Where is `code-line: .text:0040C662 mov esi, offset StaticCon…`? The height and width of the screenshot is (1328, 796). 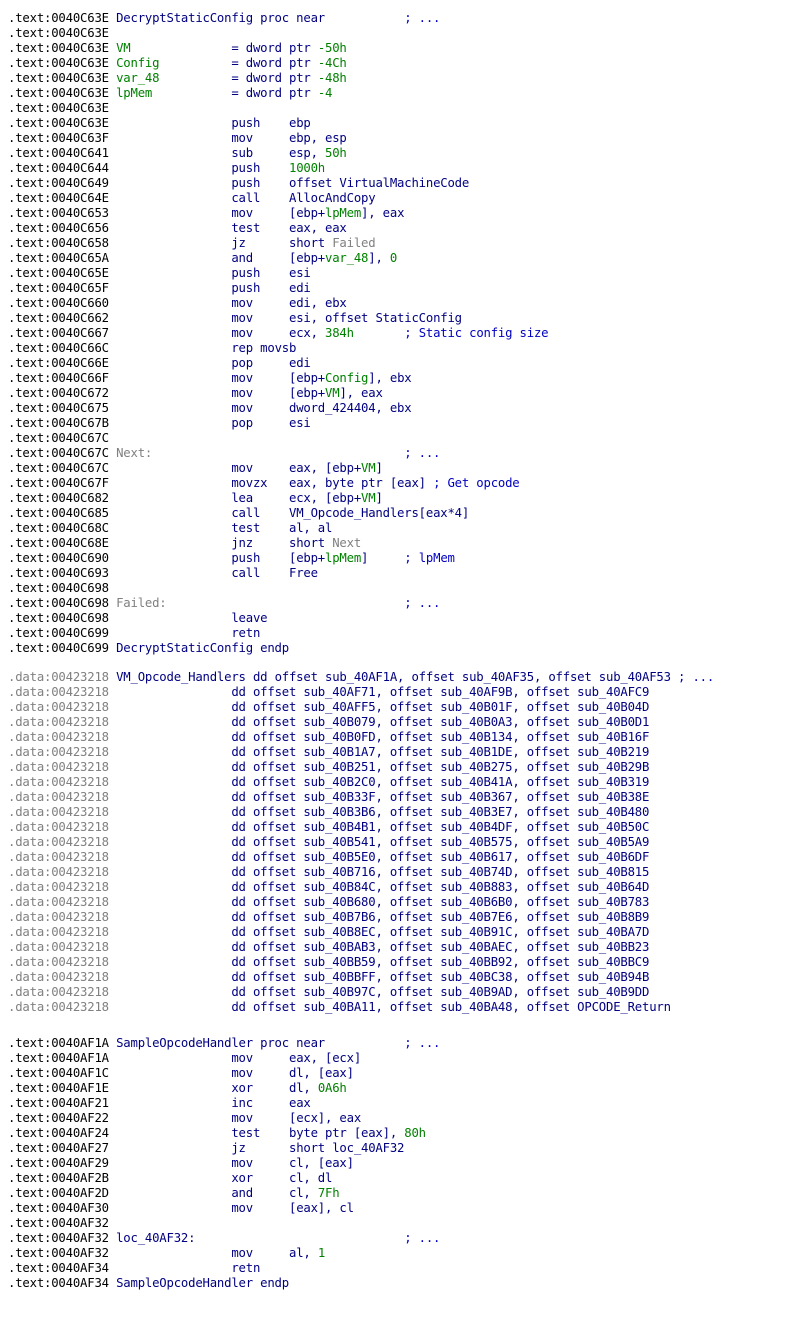 code-line: .text:0040C662 mov esi, offset StaticCon… is located at coordinates (361, 318).